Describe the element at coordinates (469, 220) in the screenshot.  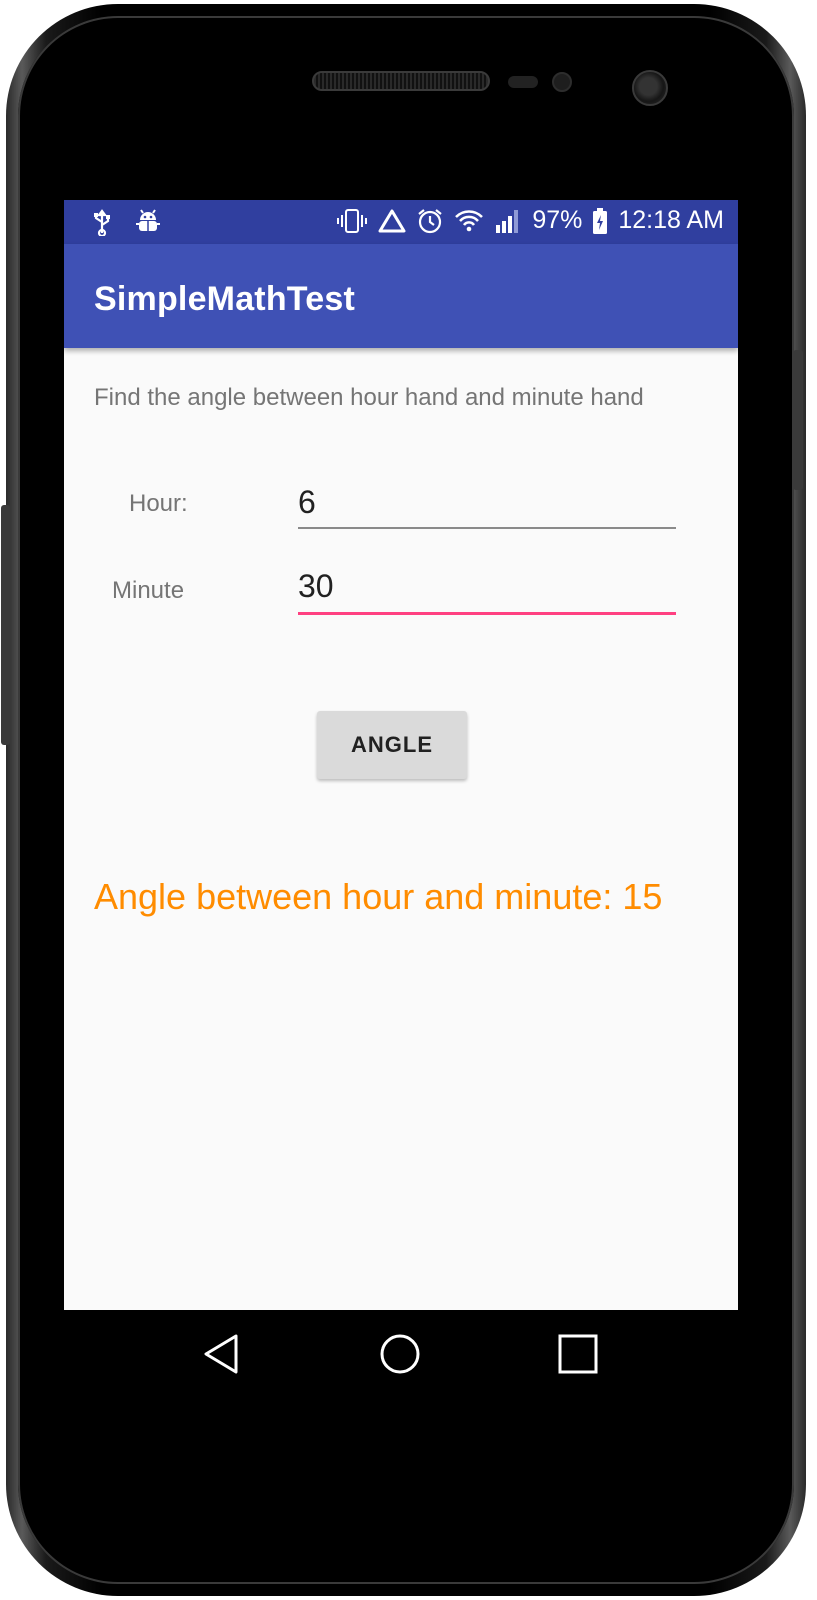
I see `wifi-icon` at that location.